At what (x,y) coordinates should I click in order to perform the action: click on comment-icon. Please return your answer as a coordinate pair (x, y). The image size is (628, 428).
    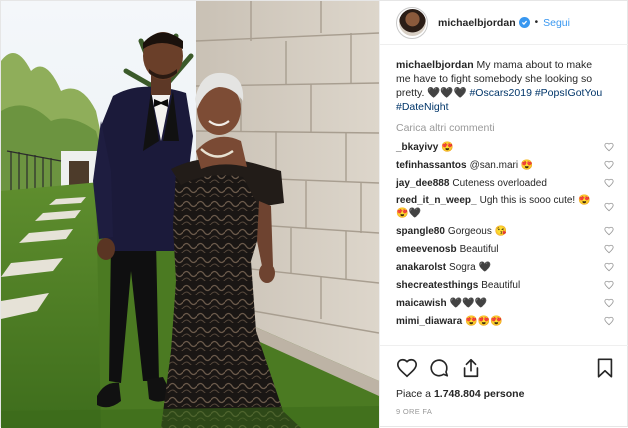
    Looking at the image, I should click on (439, 368).